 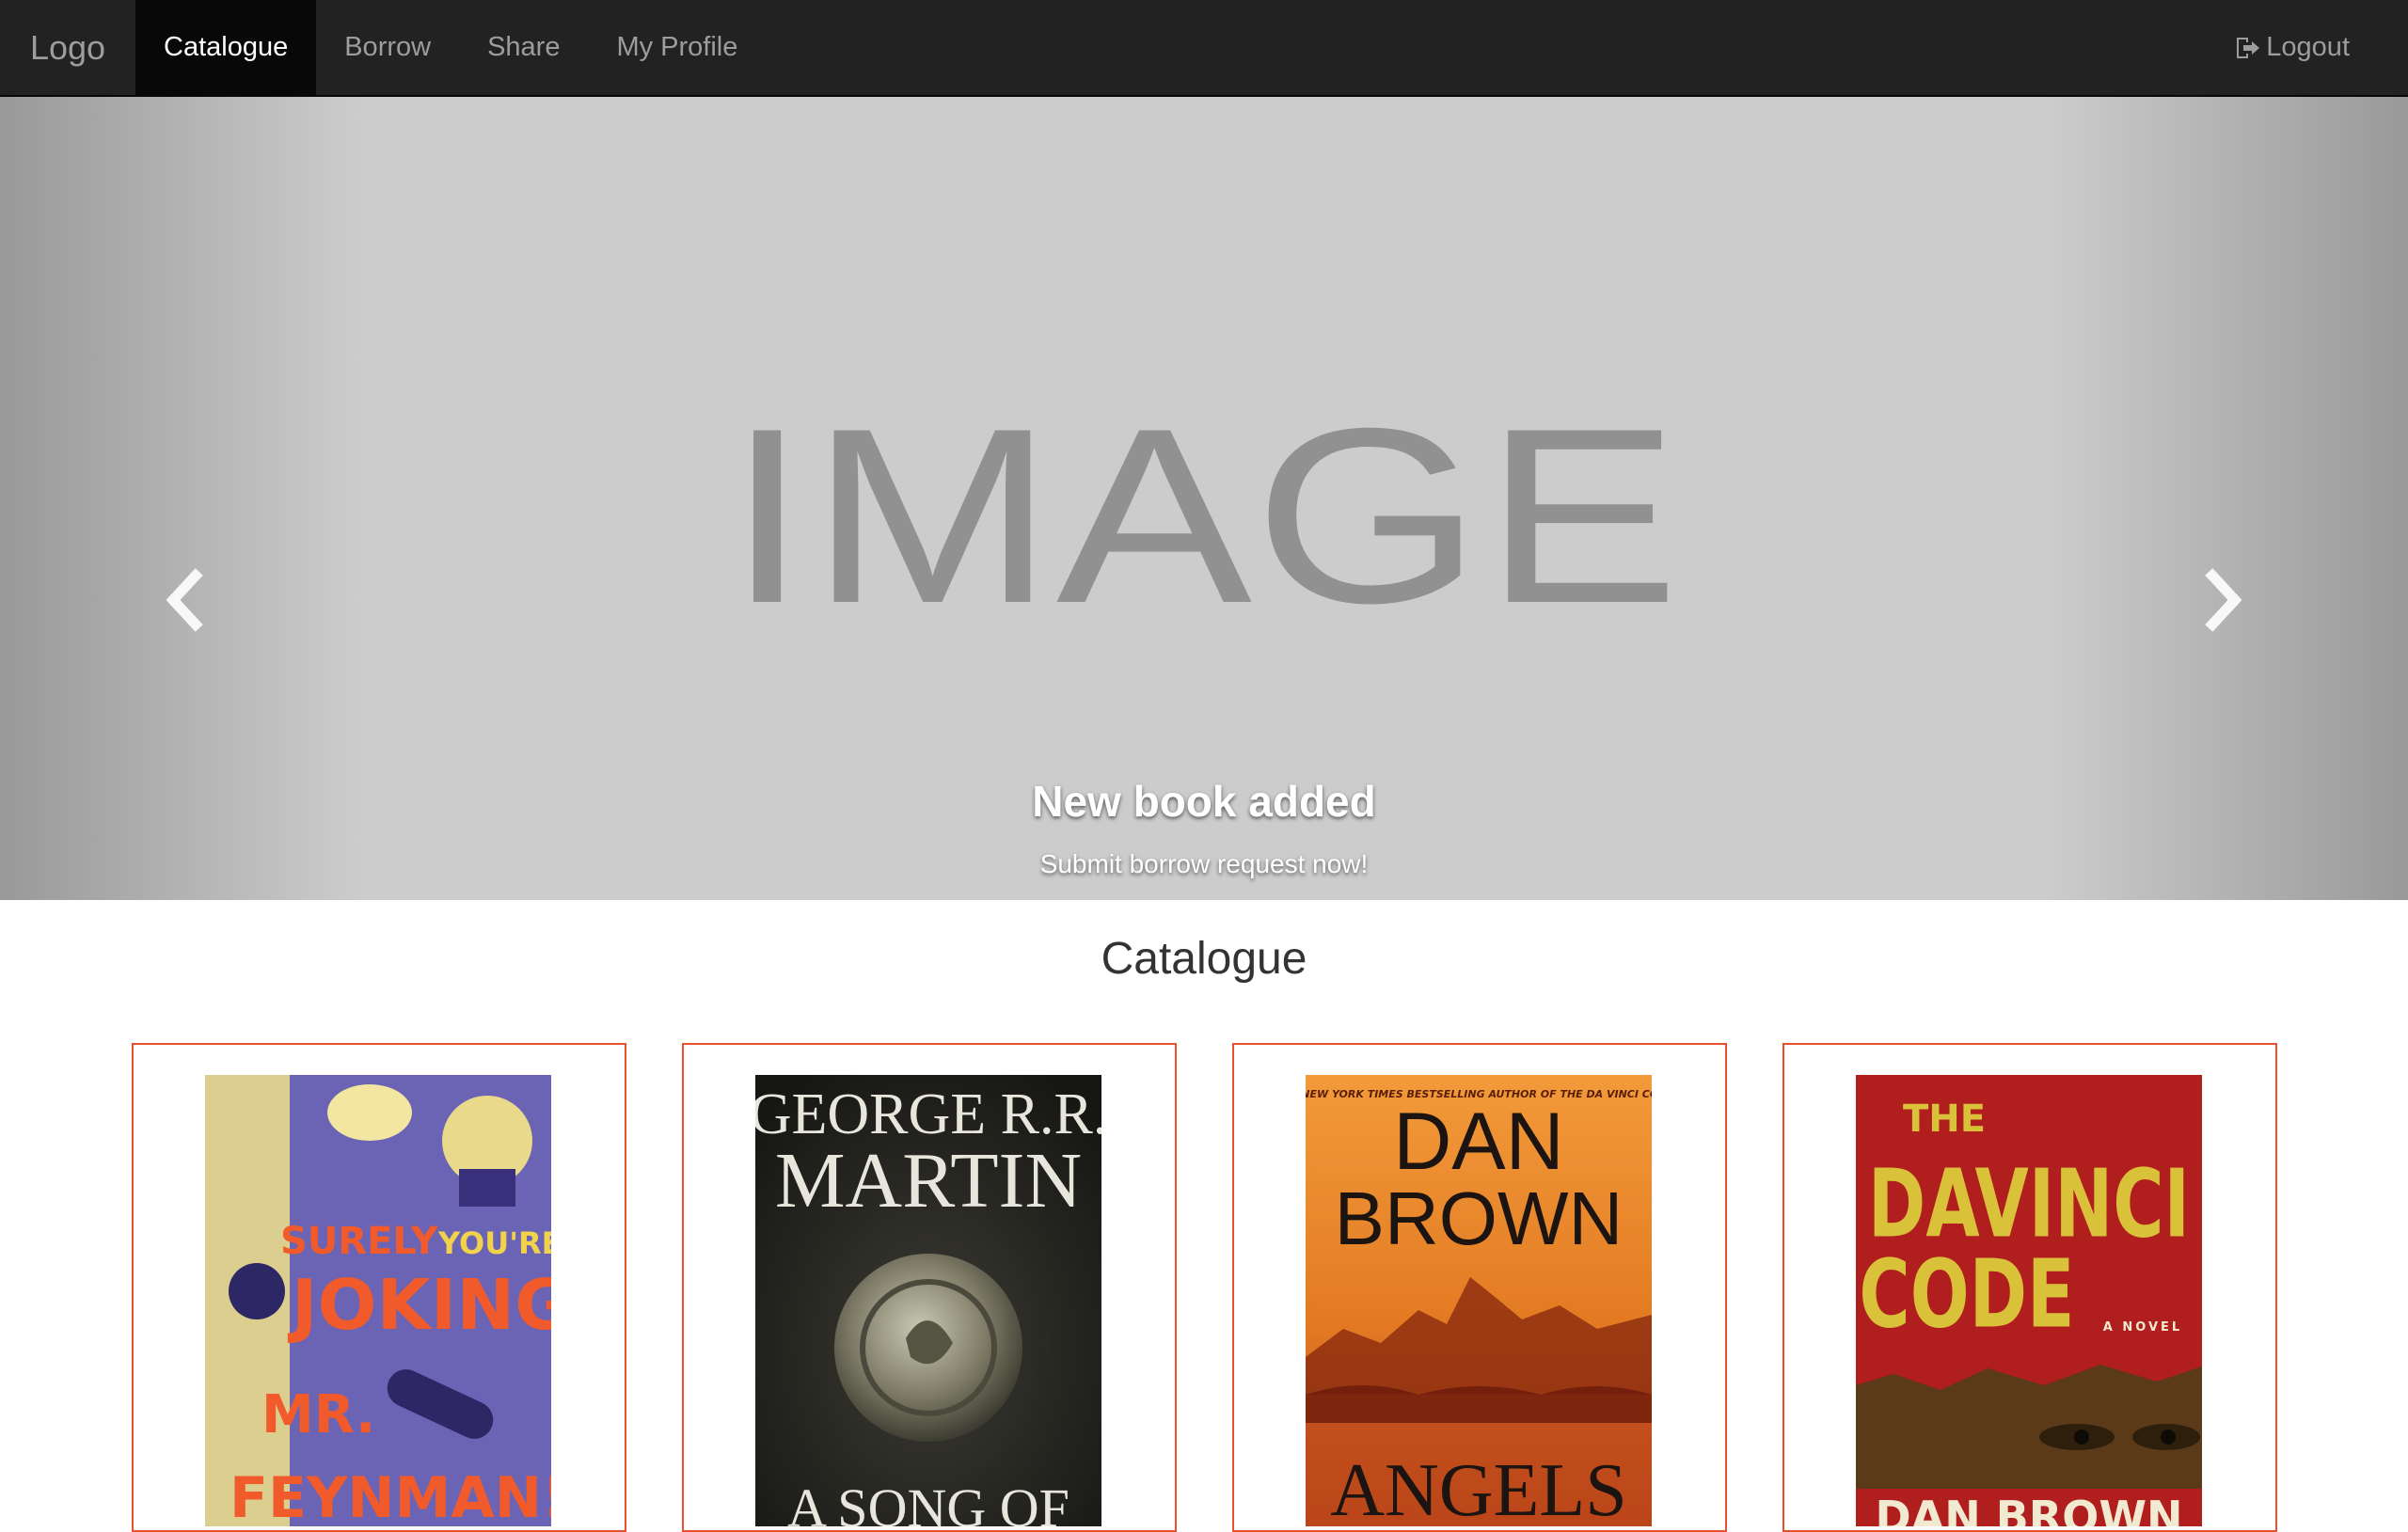 What do you see at coordinates (1204, 863) in the screenshot?
I see `slide-caption-text: Submit borrow request now!` at bounding box center [1204, 863].